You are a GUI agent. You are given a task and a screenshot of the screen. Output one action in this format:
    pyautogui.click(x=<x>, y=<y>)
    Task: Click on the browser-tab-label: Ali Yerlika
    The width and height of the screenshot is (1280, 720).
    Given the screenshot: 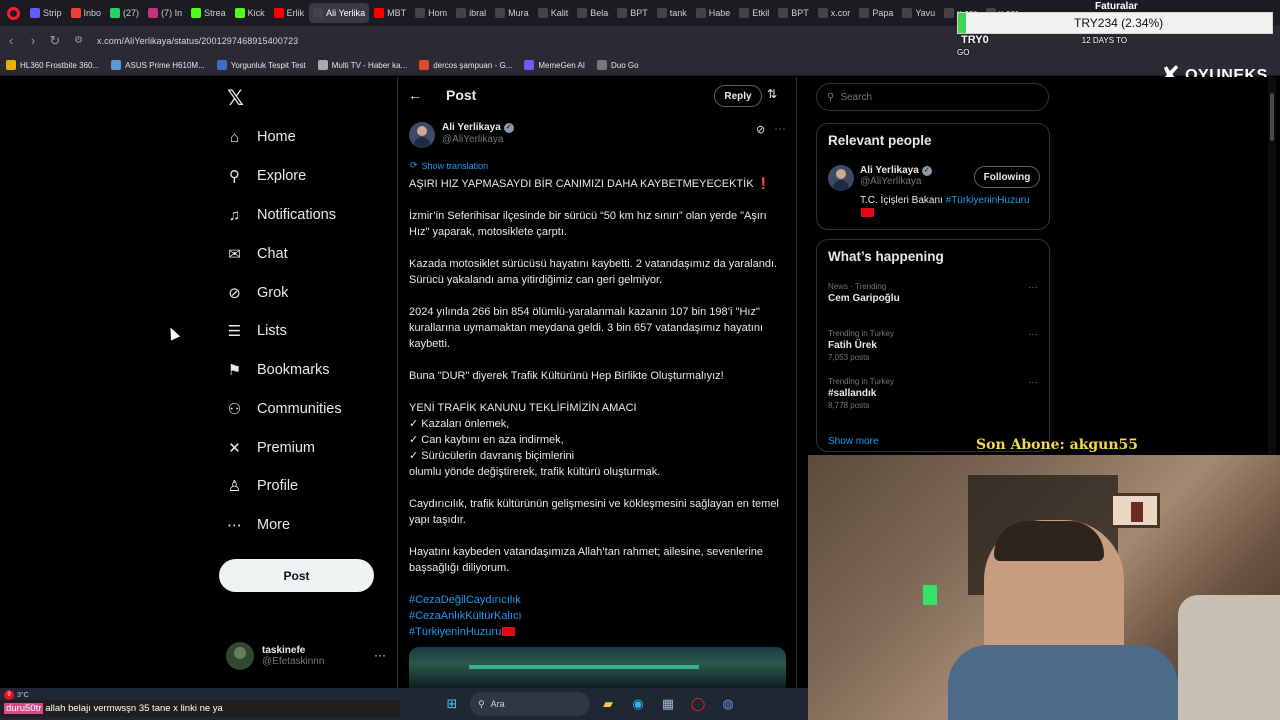 What is the action you would take?
    pyautogui.click(x=346, y=13)
    